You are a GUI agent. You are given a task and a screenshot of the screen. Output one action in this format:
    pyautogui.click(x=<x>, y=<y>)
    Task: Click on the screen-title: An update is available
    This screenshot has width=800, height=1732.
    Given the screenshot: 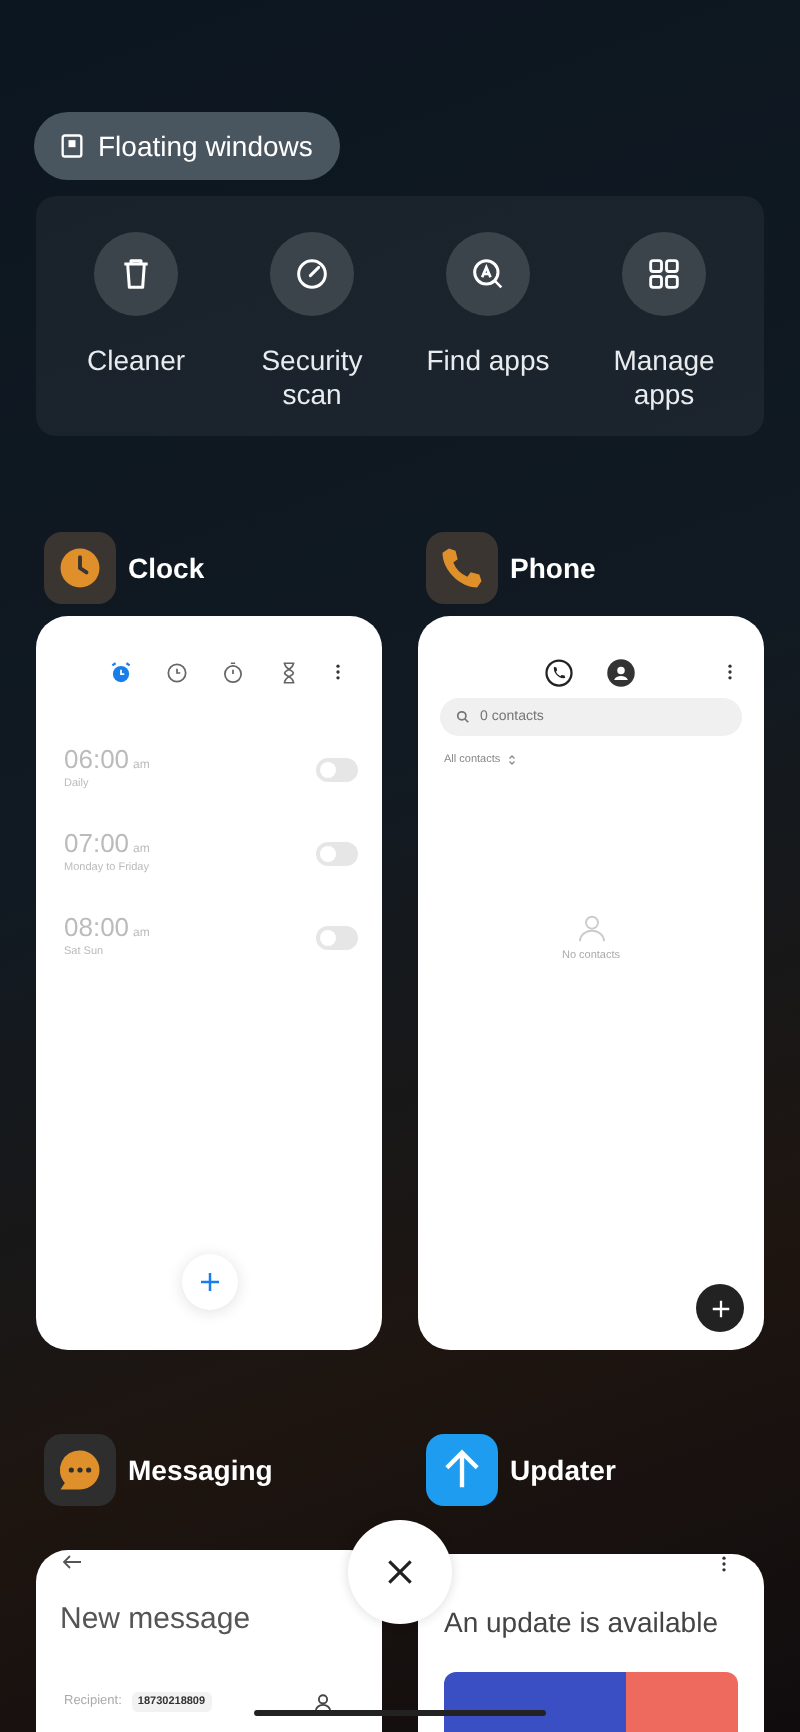 What is the action you would take?
    pyautogui.click(x=582, y=1623)
    